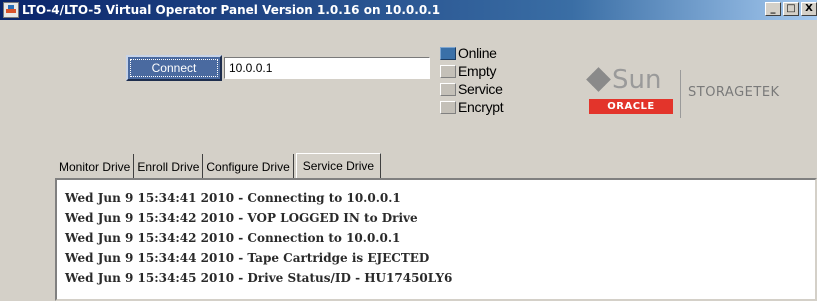 This screenshot has width=817, height=301. I want to click on connect-button: Connect, so click(174, 68).